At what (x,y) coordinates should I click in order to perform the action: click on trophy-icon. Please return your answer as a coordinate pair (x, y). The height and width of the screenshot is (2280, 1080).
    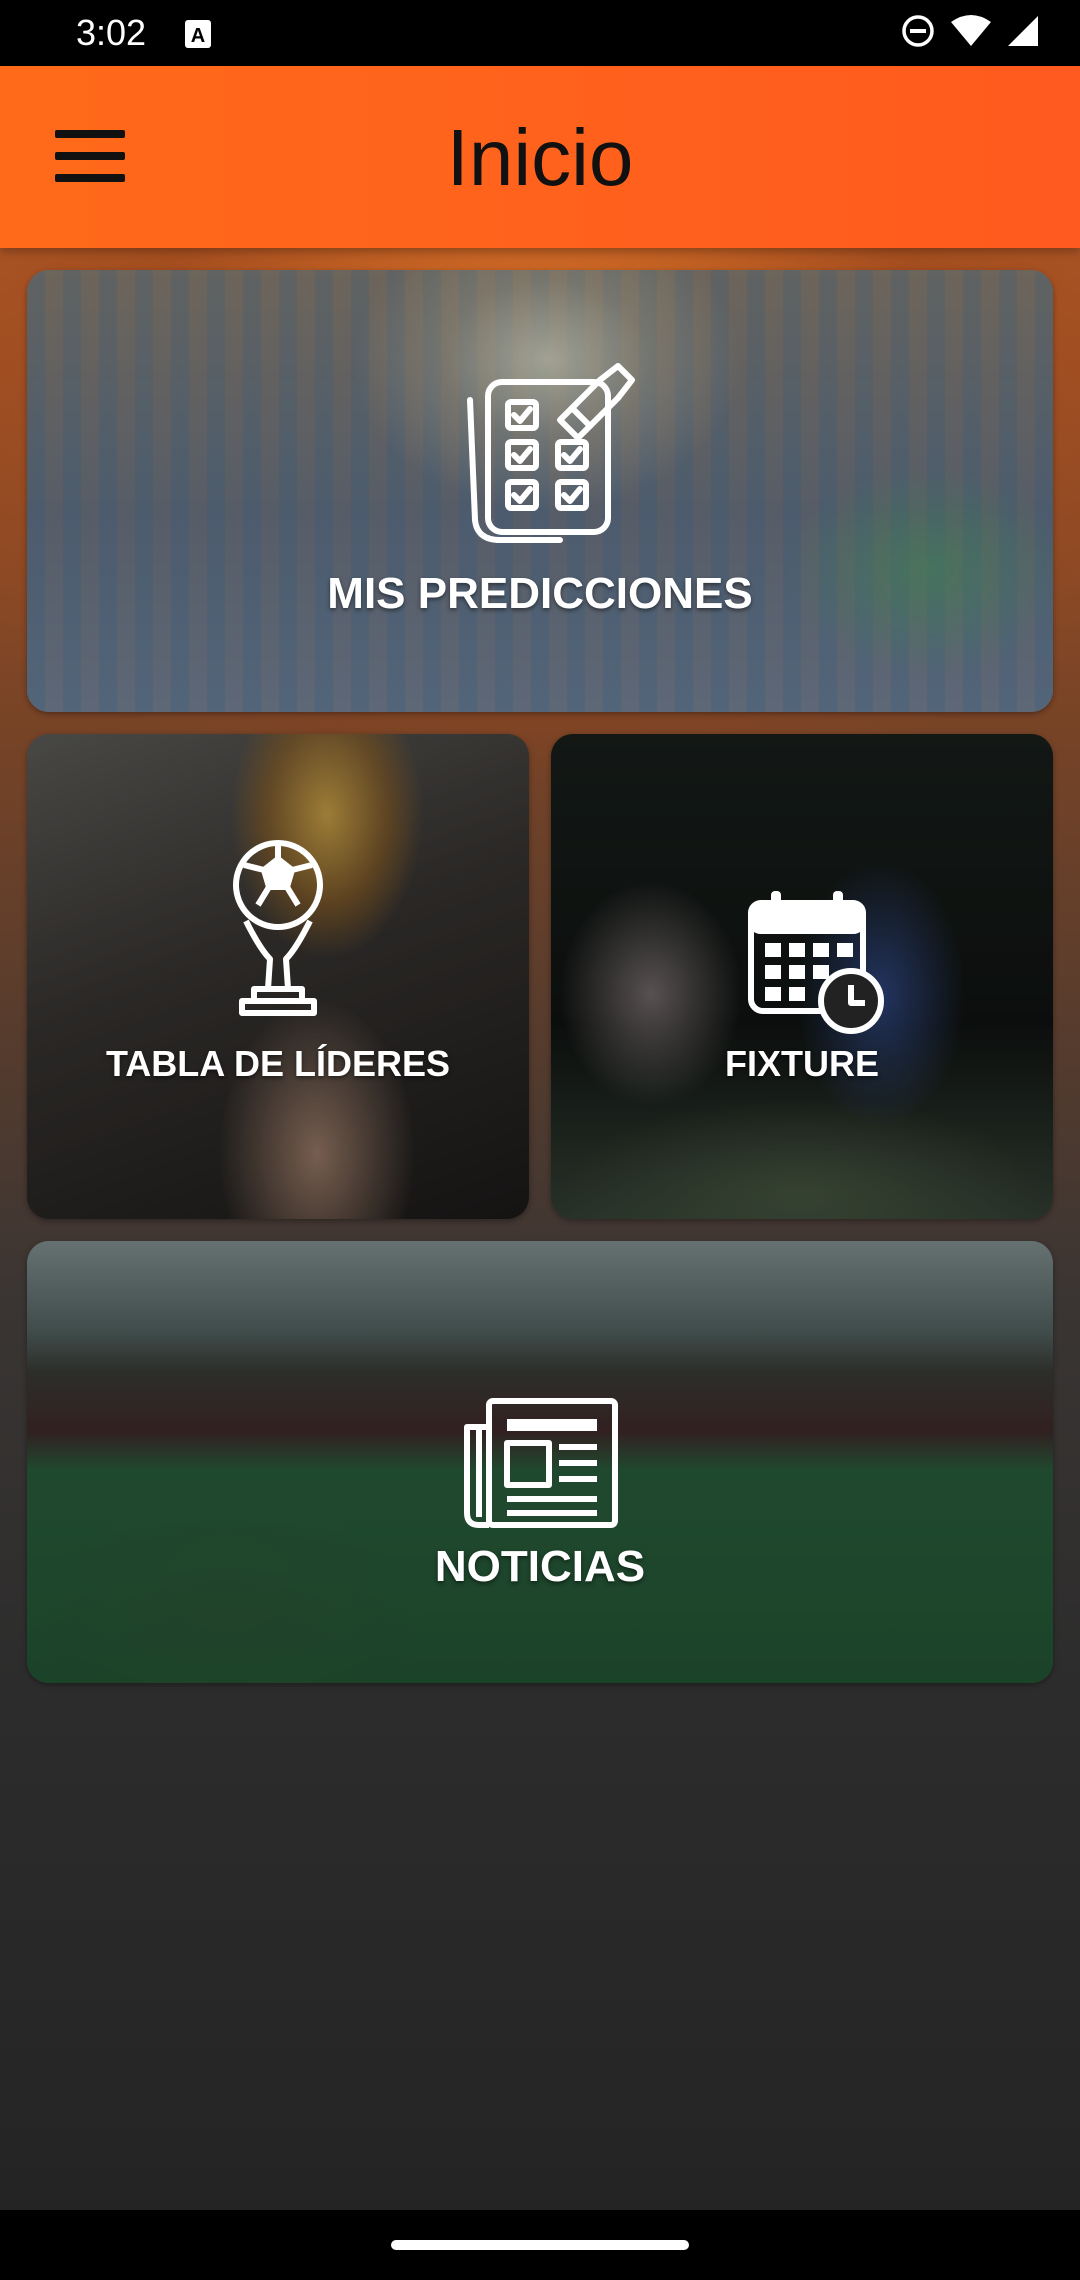
    Looking at the image, I should click on (278, 931).